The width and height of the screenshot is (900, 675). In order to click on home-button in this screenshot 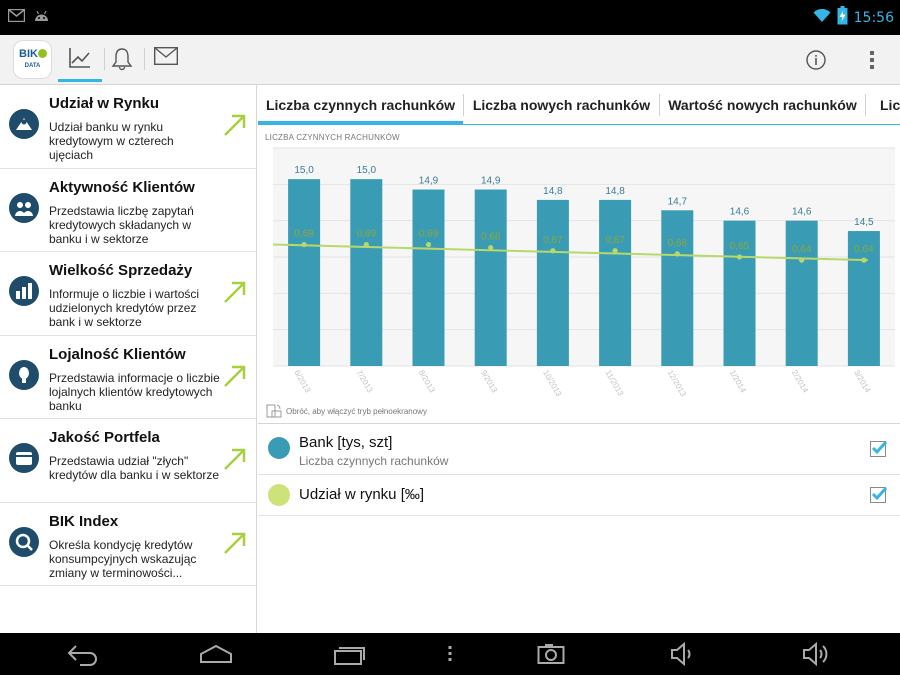, I will do `click(216, 655)`.